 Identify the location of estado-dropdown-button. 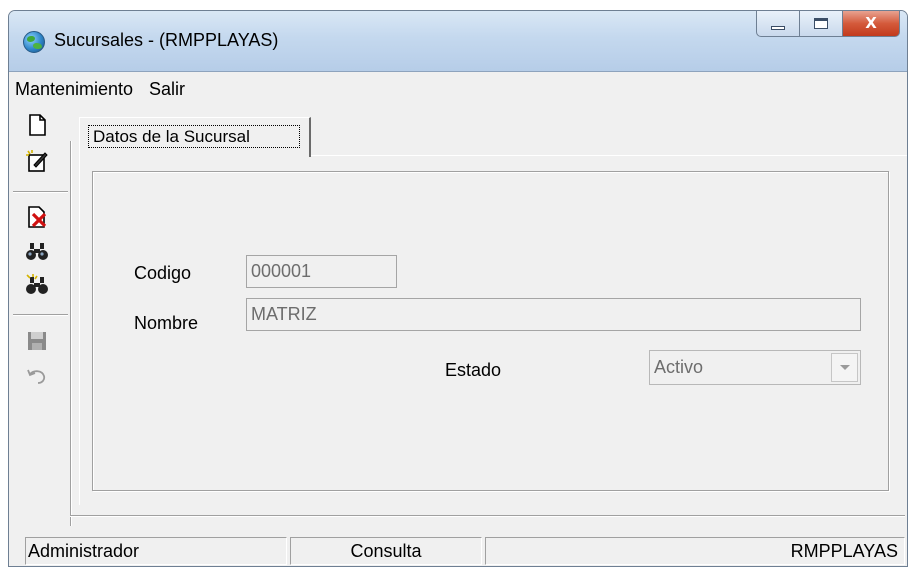
(844, 367).